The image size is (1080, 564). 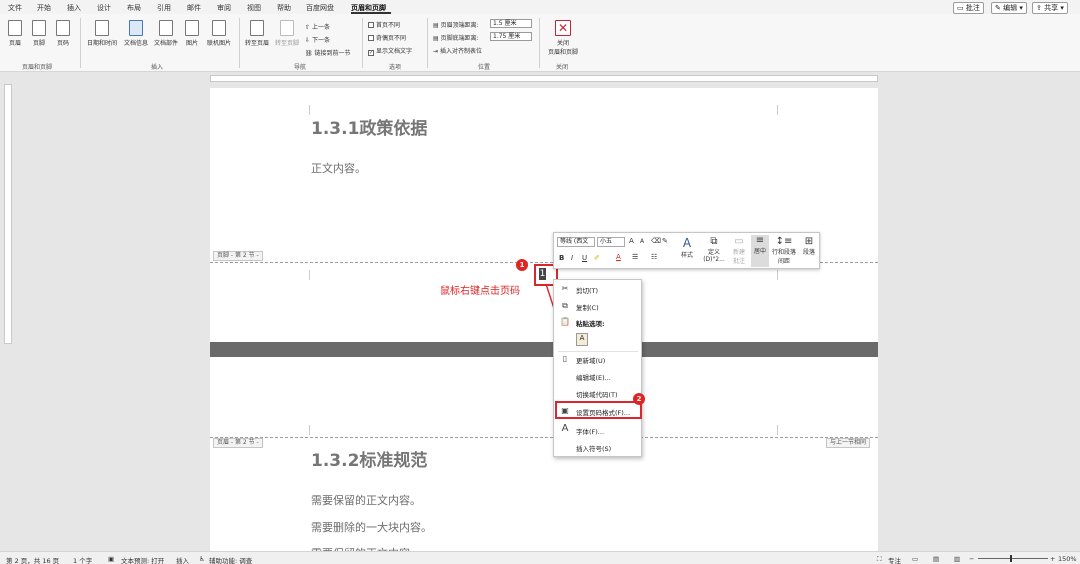 I want to click on page-count-status: 第 2 页，共 16 页, so click(x=32, y=559).